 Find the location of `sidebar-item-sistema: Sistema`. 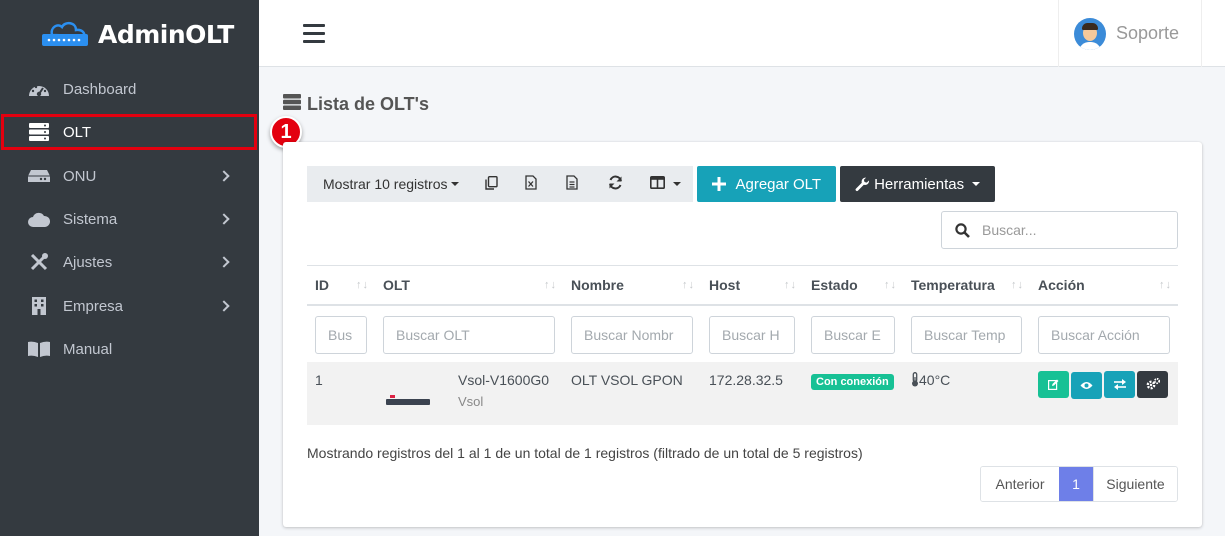

sidebar-item-sistema: Sistema is located at coordinates (129, 219).